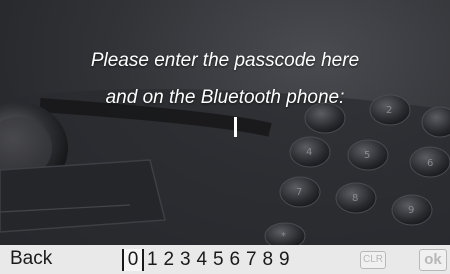  Describe the element at coordinates (235, 127) in the screenshot. I see `text-cursor` at that location.